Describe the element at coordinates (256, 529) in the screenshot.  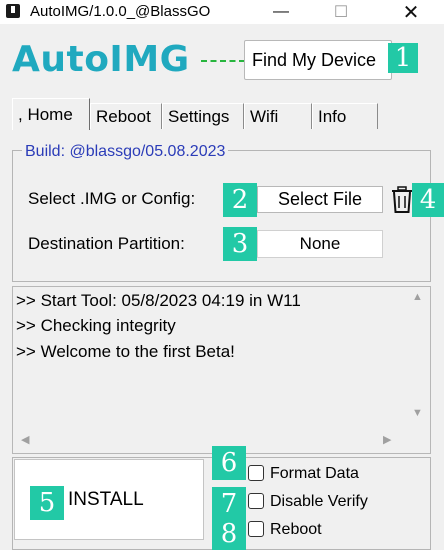
I see `reboot-checkbox` at that location.